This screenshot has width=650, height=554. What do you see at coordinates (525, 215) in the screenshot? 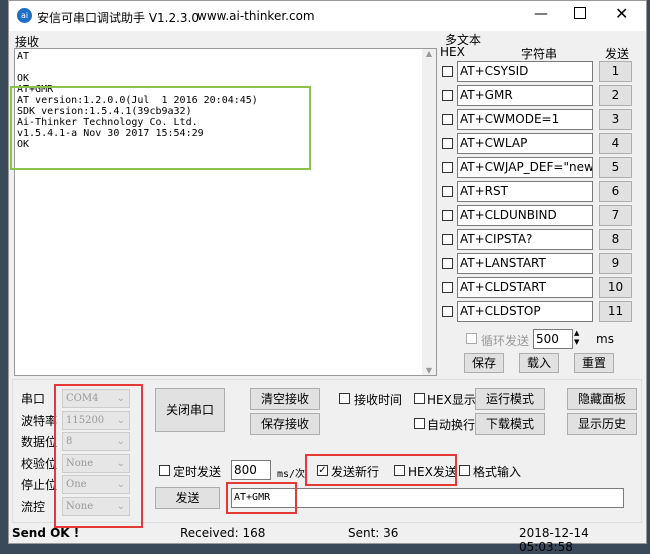
I see `row-string-input: AT+CLDUNBIND` at bounding box center [525, 215].